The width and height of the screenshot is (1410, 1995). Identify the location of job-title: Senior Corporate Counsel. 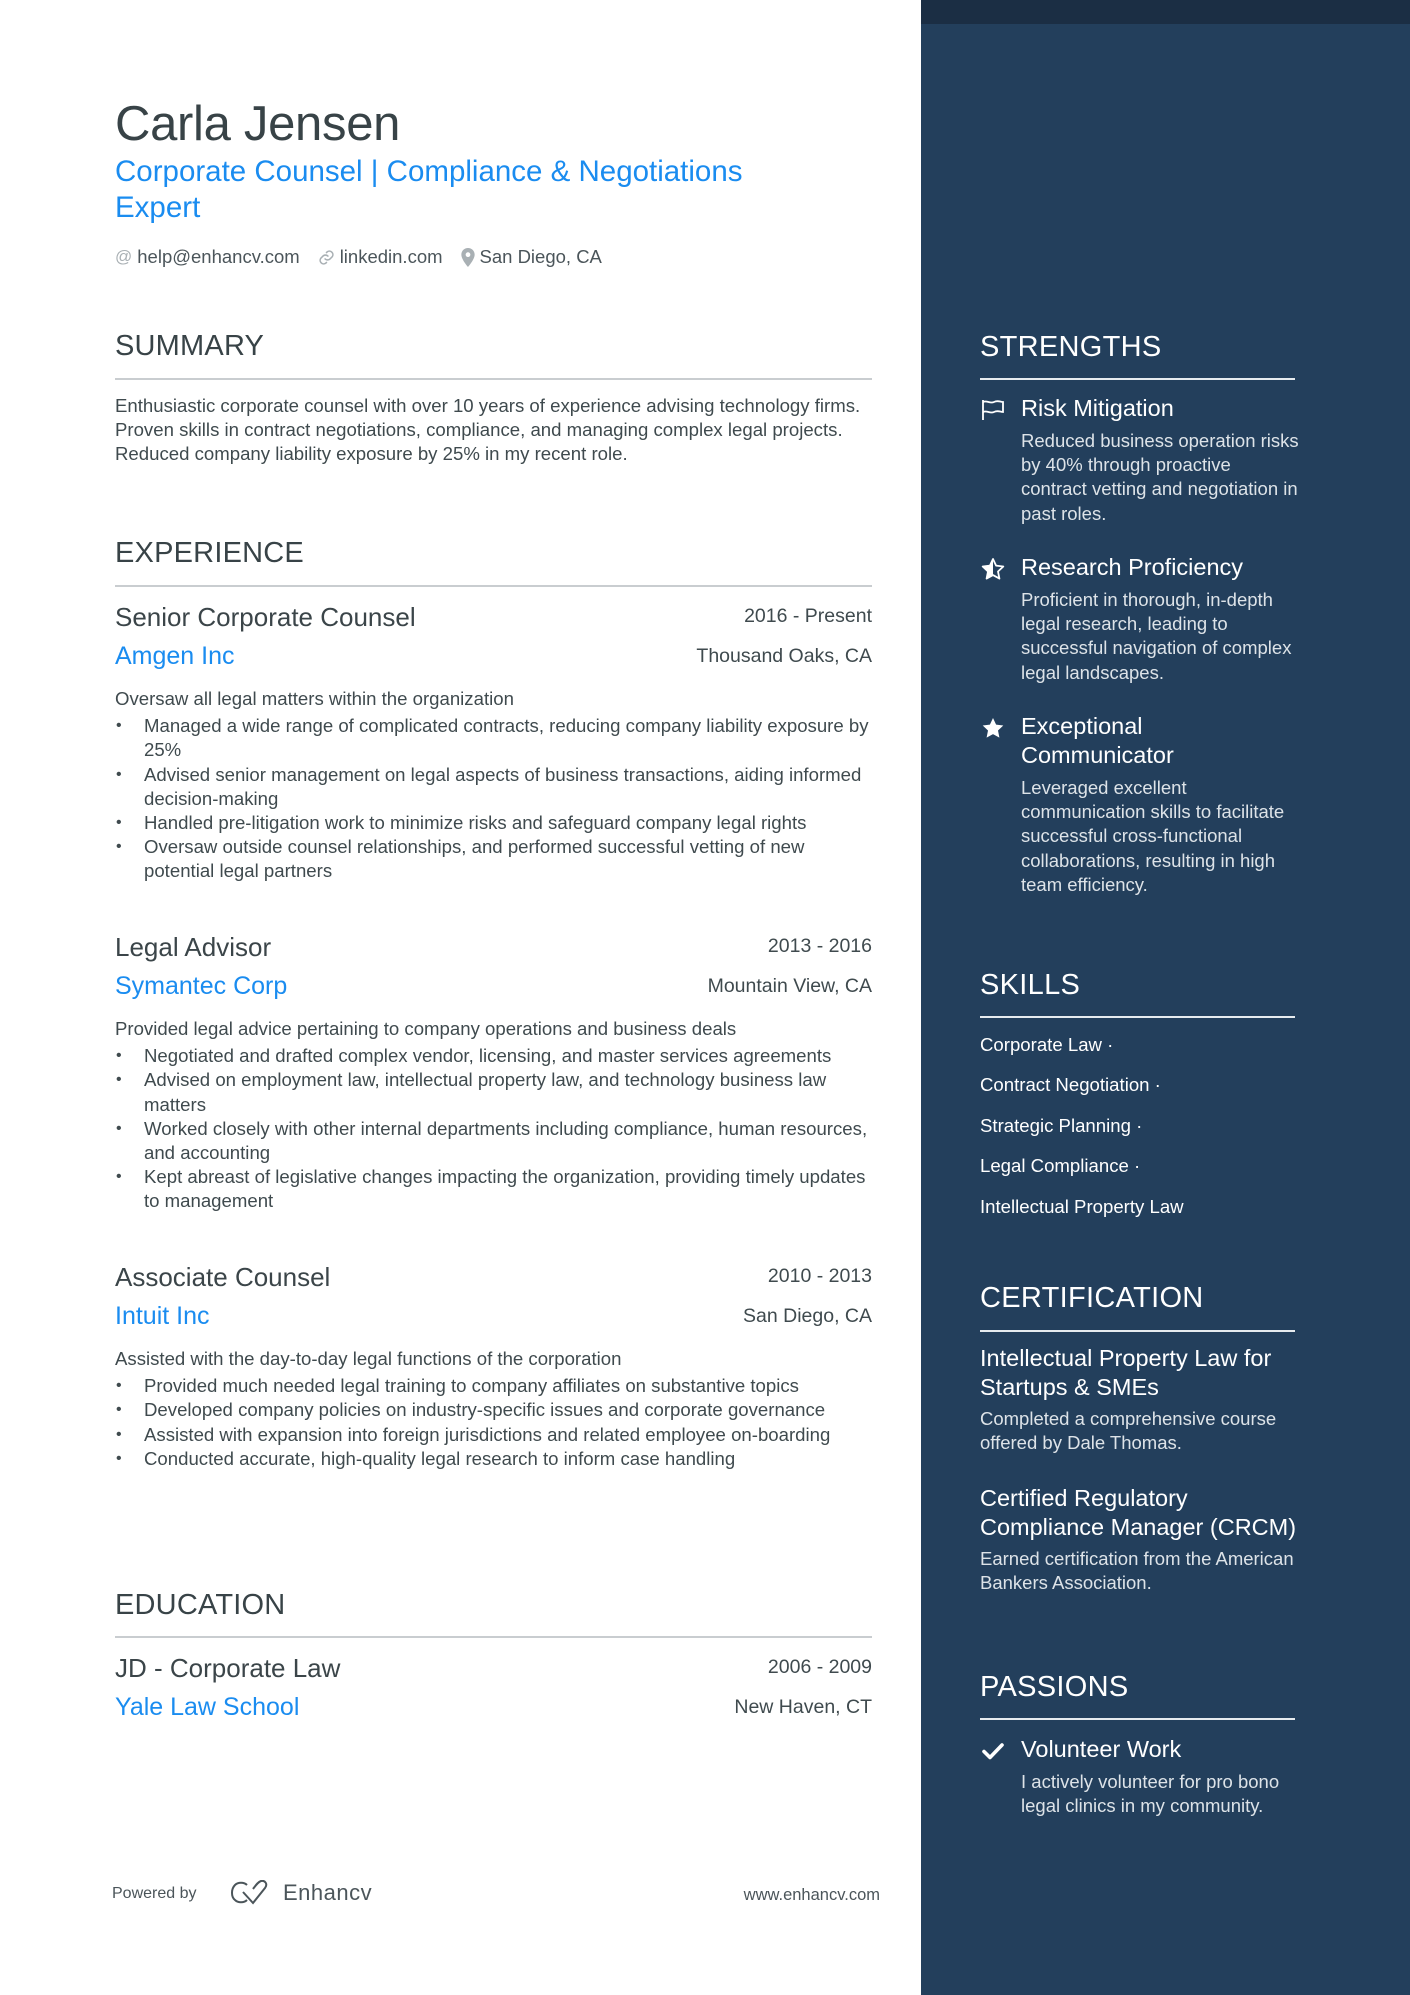
(265, 617).